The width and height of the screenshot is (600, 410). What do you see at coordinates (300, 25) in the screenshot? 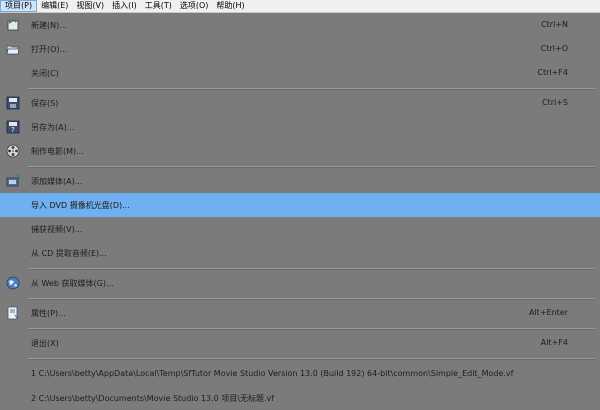
I see `menu-item-new: 新建(N)... Ctrl+N` at bounding box center [300, 25].